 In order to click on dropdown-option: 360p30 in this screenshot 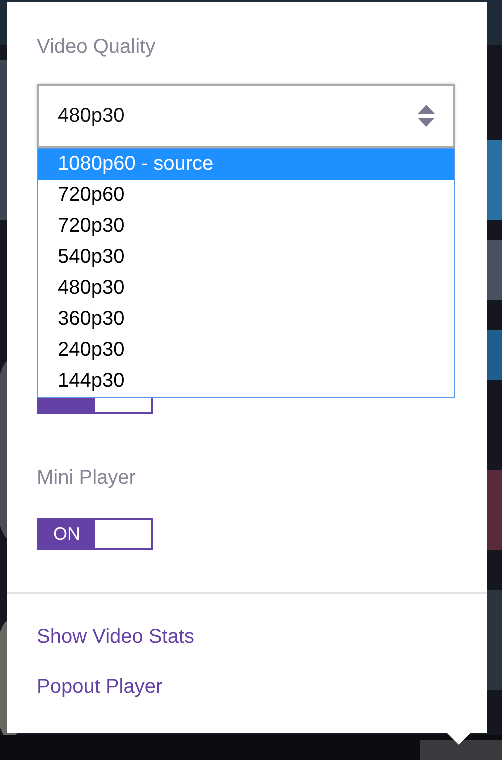, I will do `click(246, 319)`.